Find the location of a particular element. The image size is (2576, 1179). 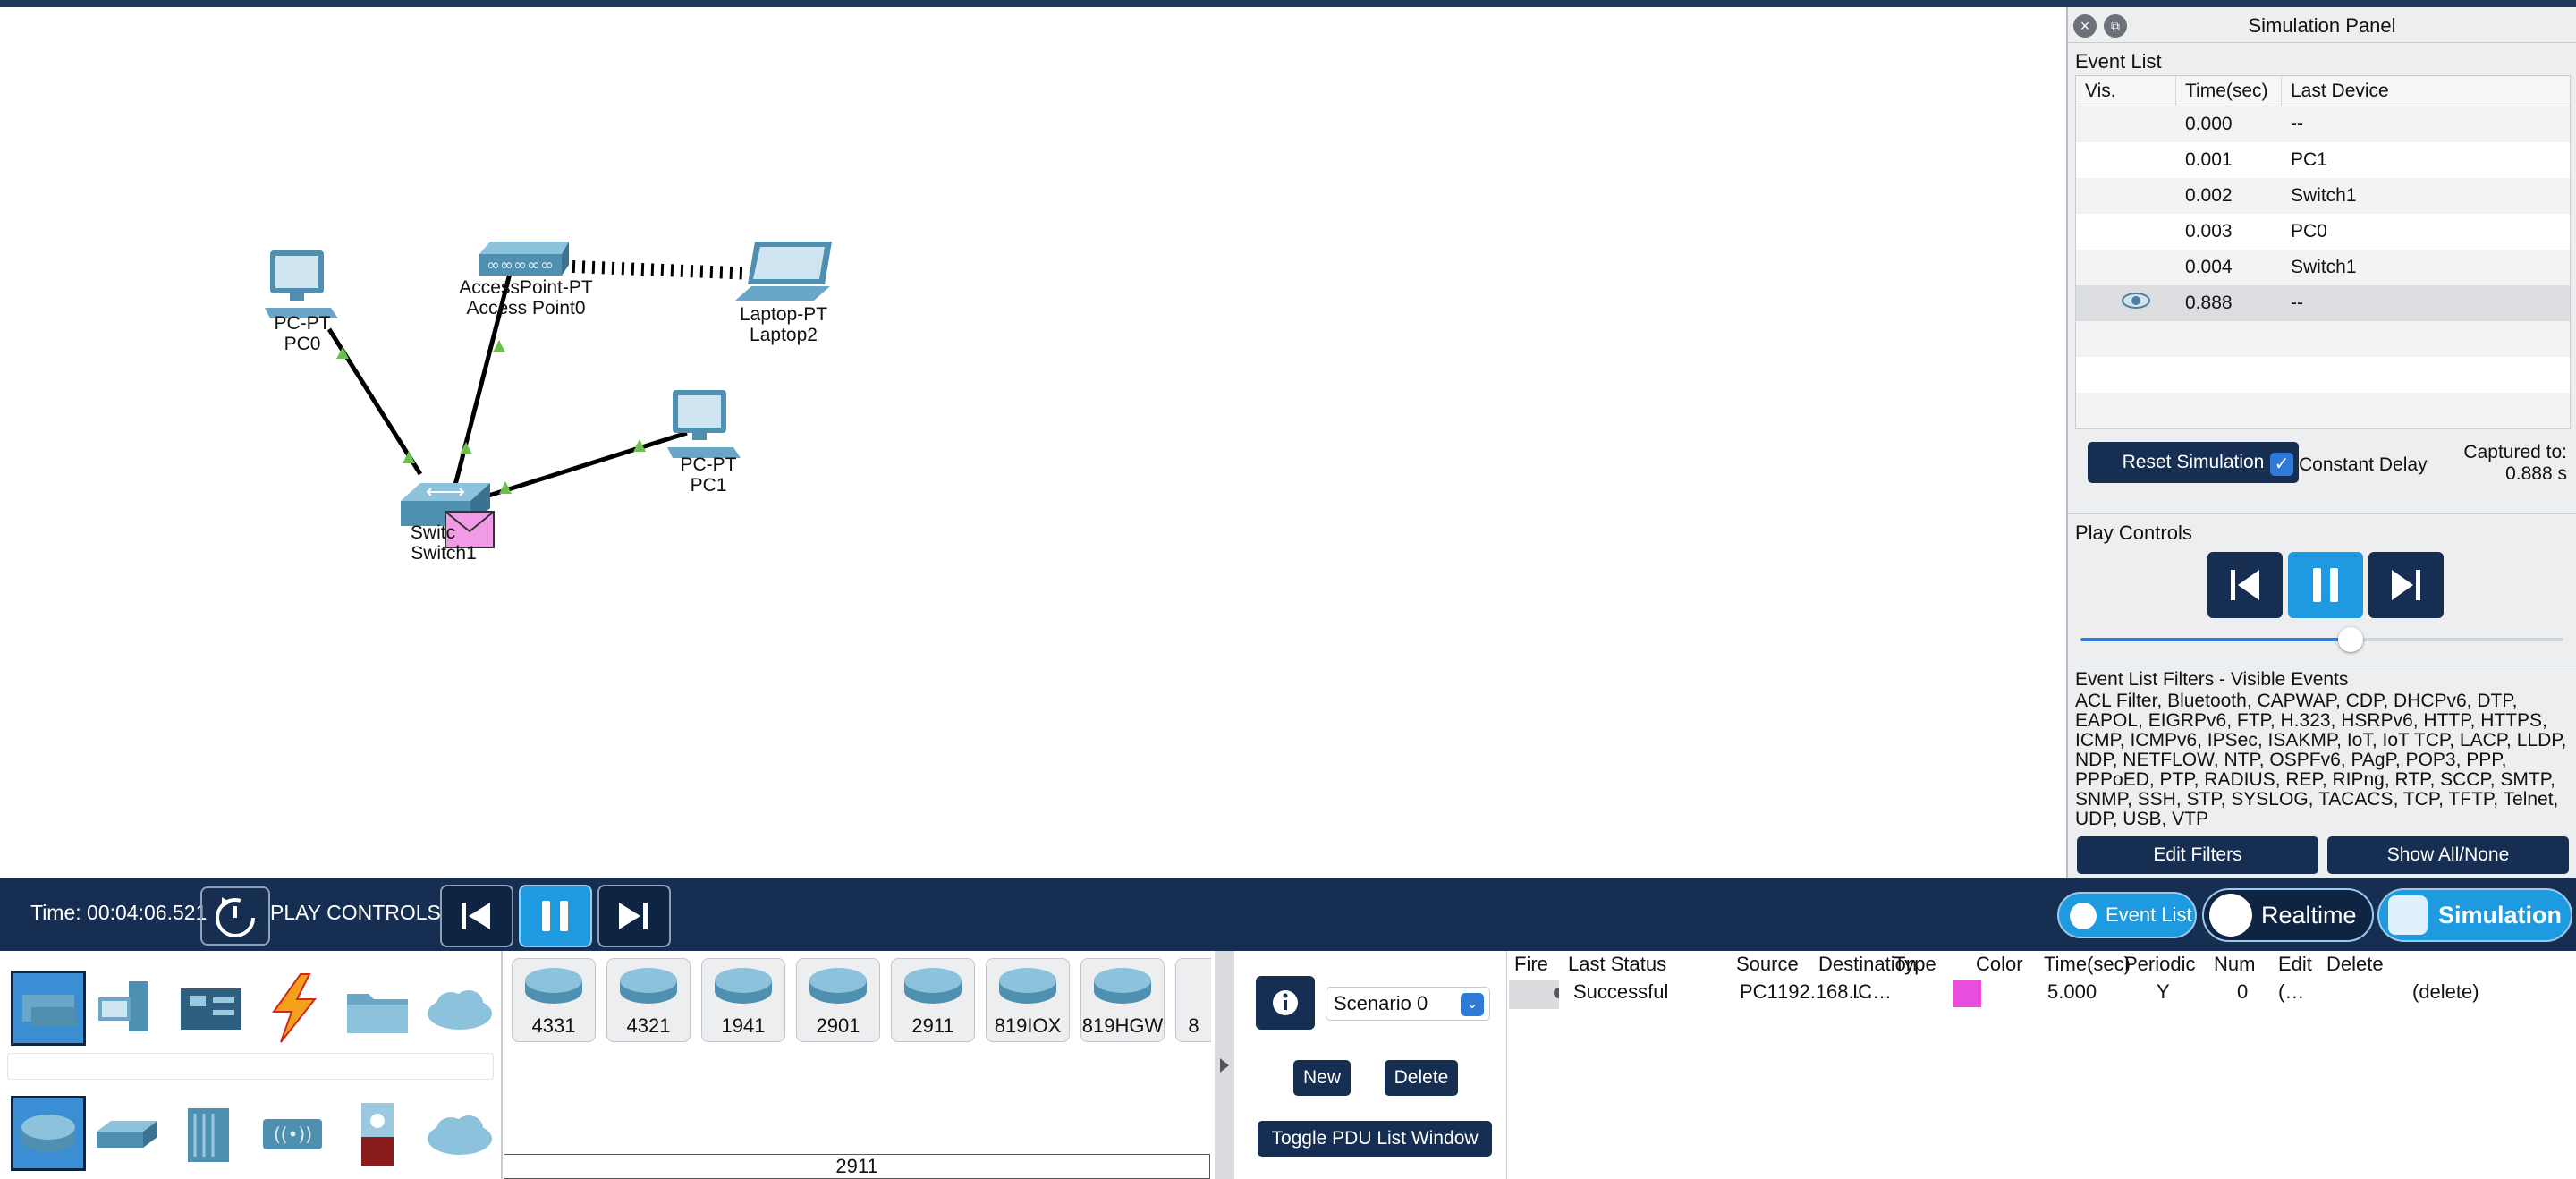

device-model-label: 4331 is located at coordinates (553, 1026).